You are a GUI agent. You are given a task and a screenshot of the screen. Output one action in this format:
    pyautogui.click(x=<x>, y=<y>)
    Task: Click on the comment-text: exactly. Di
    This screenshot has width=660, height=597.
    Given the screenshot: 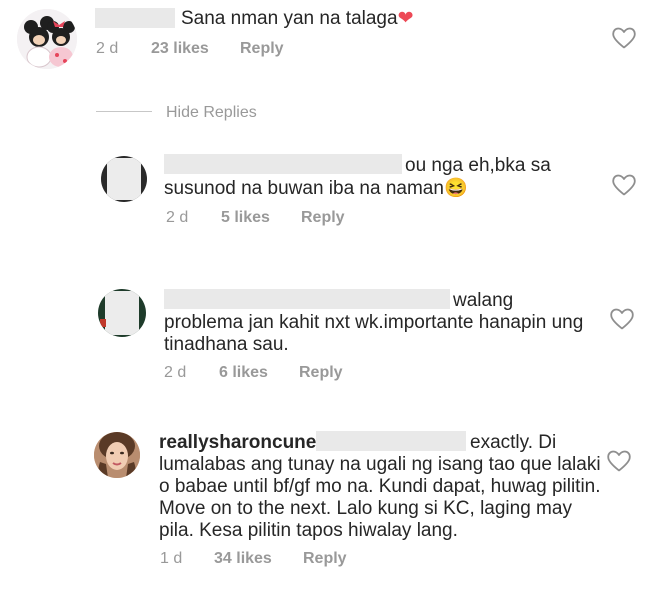 What is the action you would take?
    pyautogui.click(x=513, y=442)
    